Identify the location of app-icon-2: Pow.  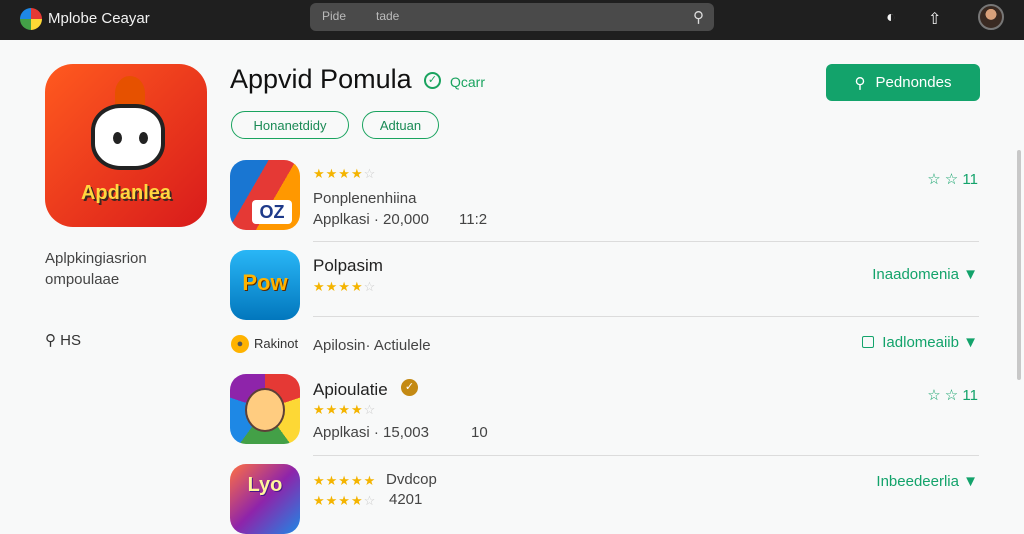
(265, 285).